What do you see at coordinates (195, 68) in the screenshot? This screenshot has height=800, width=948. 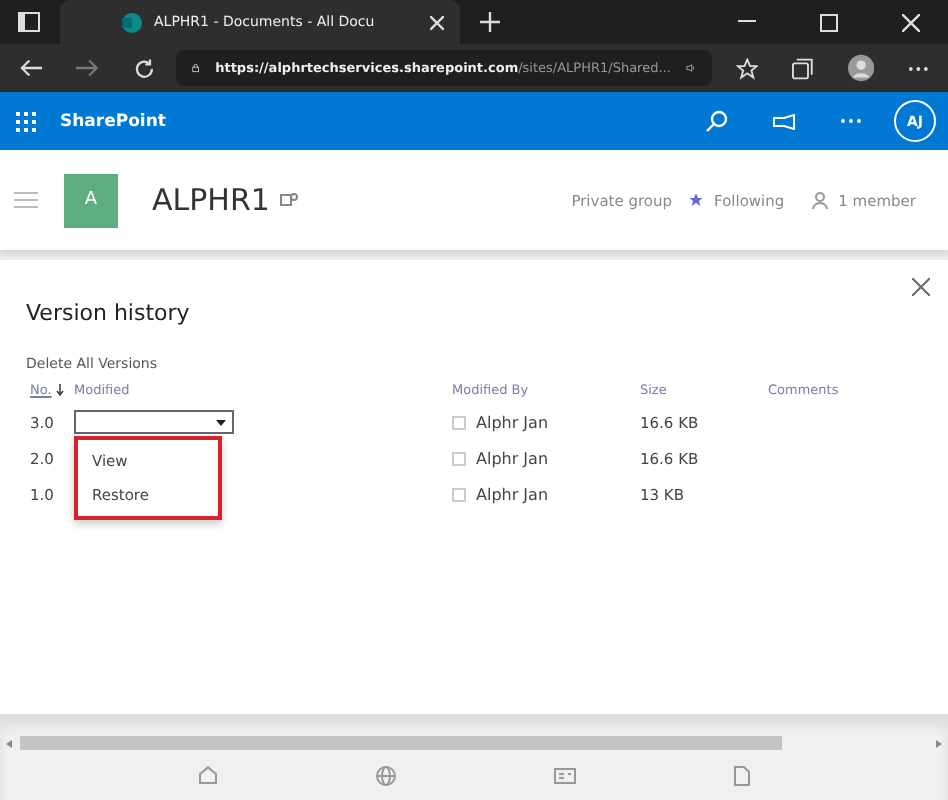 I see `lock-icon` at bounding box center [195, 68].